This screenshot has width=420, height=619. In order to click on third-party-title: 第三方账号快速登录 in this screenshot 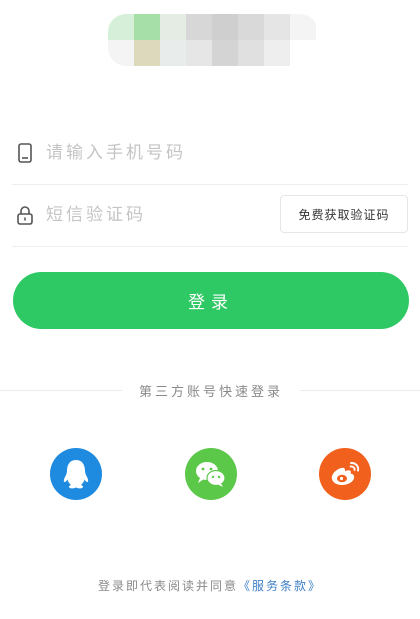, I will do `click(210, 392)`.